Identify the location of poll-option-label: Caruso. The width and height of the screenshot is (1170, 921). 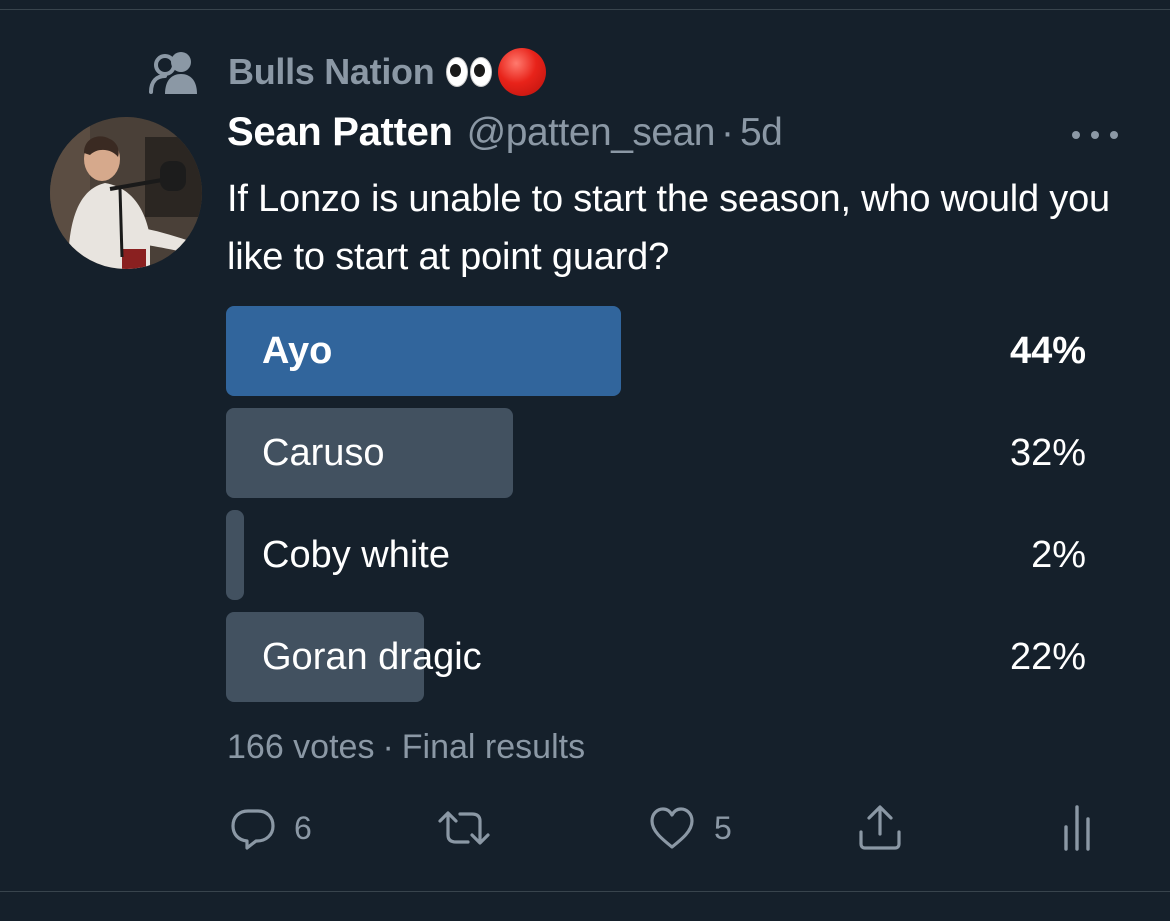
(323, 453).